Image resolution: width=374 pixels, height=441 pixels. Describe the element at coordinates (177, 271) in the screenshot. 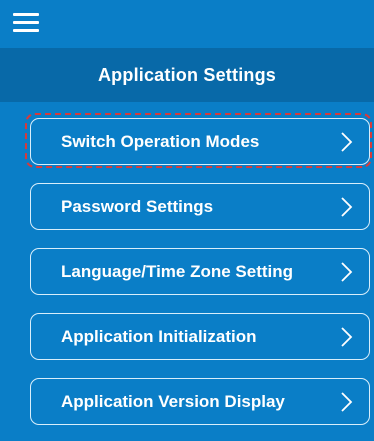

I see `menu-item-label: Language/Time Zone Setting` at that location.